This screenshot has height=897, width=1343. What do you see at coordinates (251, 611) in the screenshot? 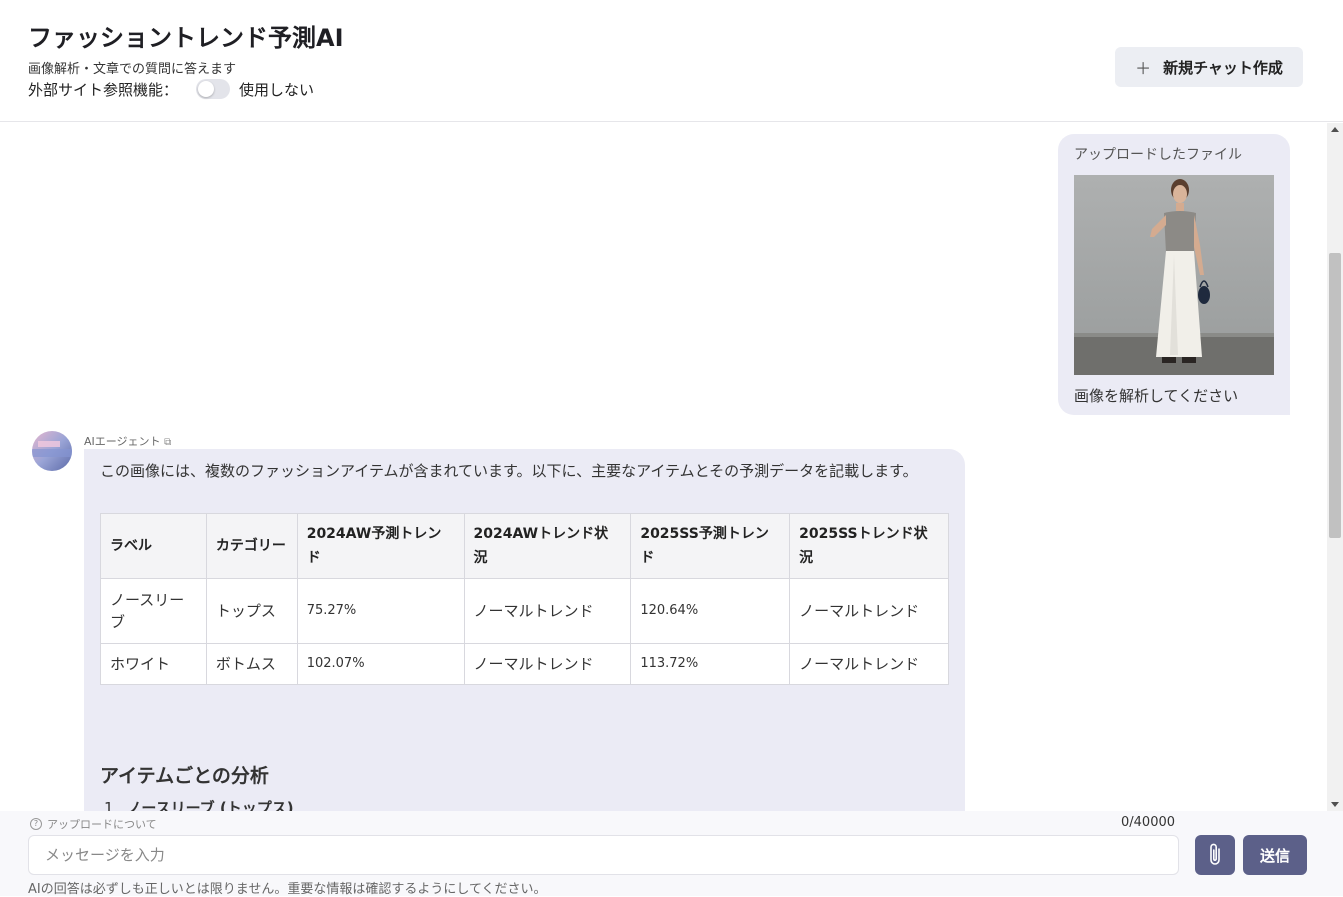
I see `table-cell: トップス` at bounding box center [251, 611].